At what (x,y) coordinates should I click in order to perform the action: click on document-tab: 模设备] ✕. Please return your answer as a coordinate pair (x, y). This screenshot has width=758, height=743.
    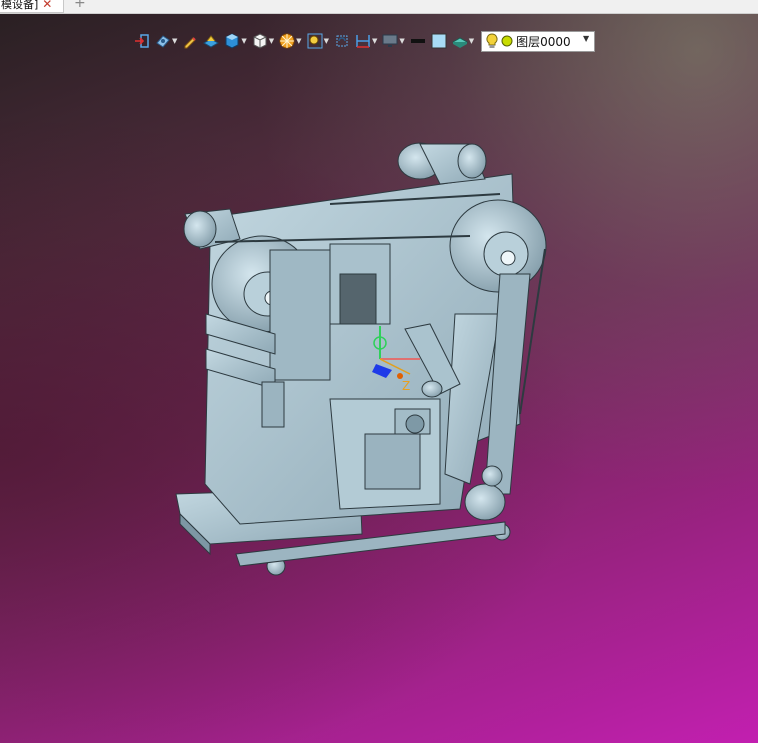
    Looking at the image, I should click on (32, 6).